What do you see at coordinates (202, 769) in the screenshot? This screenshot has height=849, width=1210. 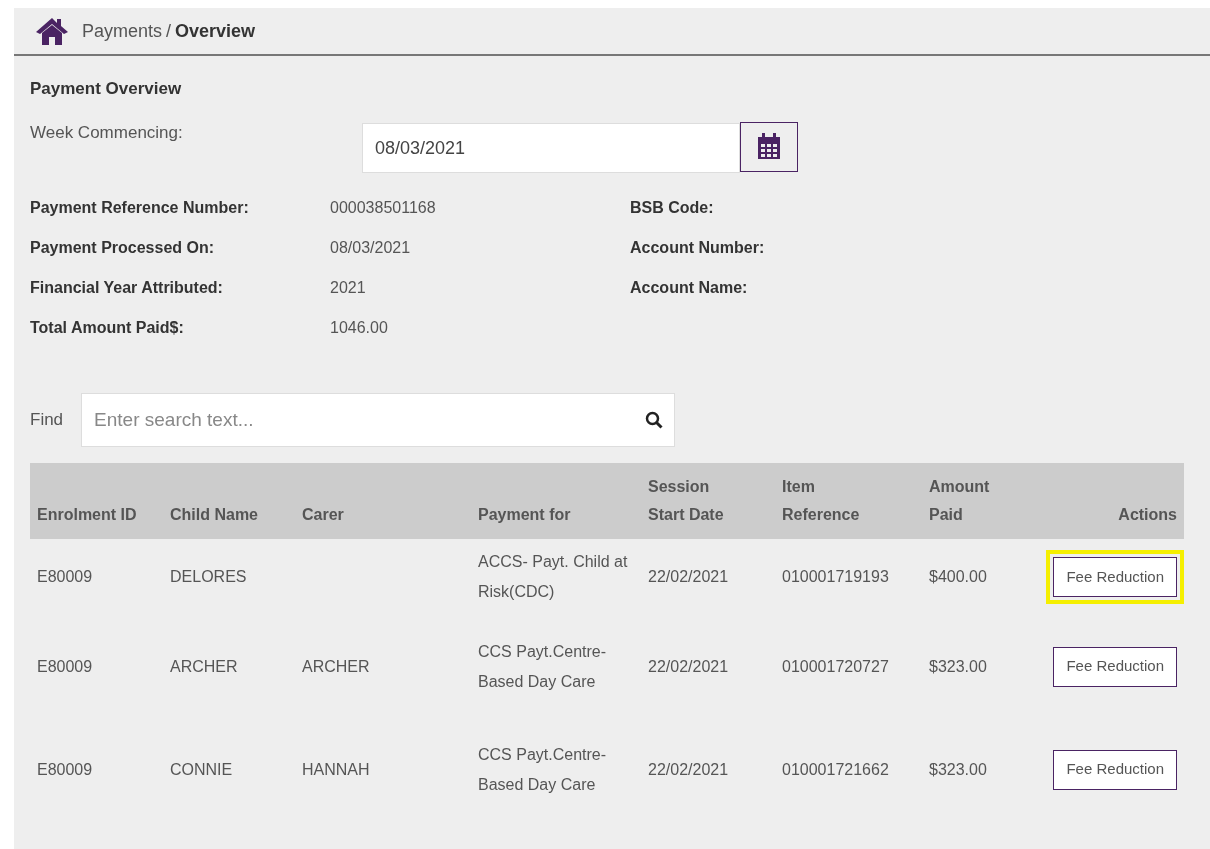 I see `table-cell-text: CONNIE` at bounding box center [202, 769].